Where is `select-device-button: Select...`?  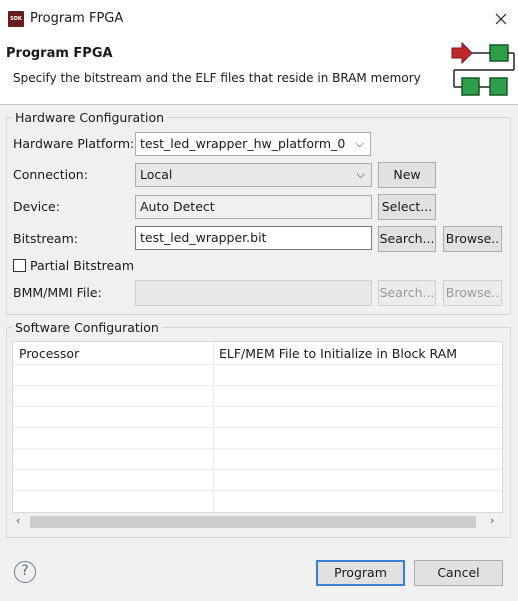 select-device-button: Select... is located at coordinates (407, 207).